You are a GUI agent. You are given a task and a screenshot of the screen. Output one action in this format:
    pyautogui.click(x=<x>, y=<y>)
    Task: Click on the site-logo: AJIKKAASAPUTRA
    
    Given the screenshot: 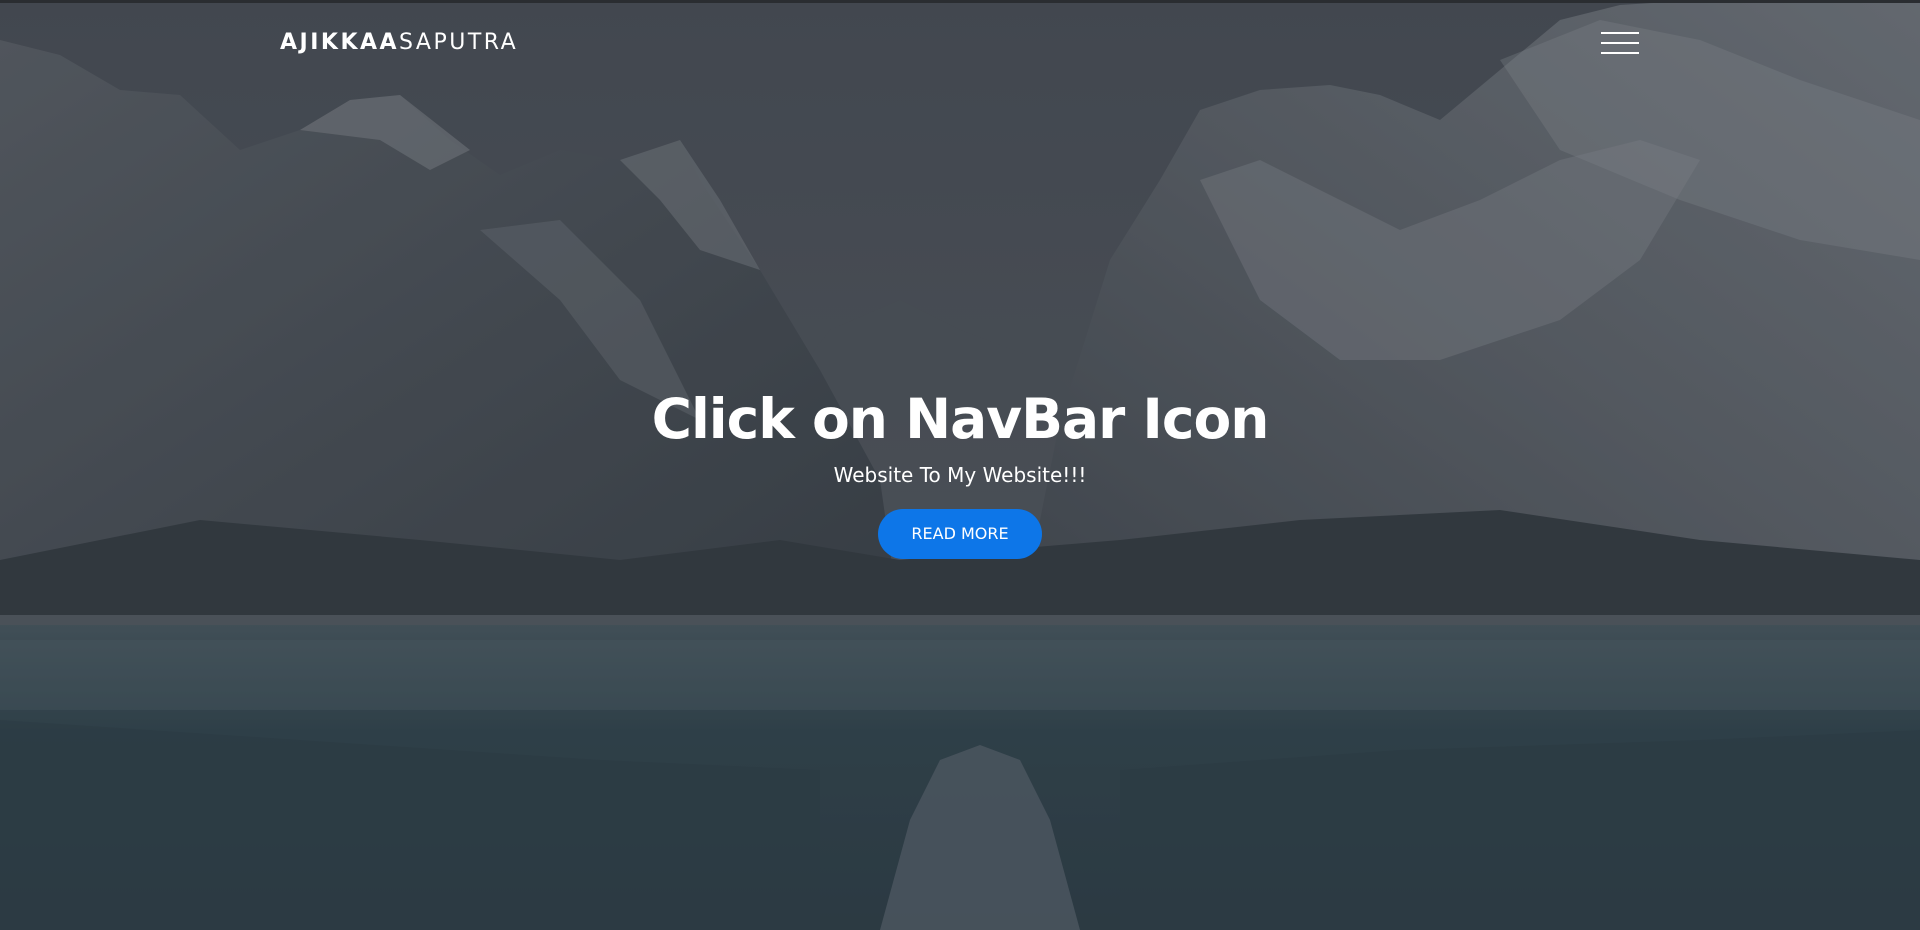 What is the action you would take?
    pyautogui.click(x=399, y=43)
    